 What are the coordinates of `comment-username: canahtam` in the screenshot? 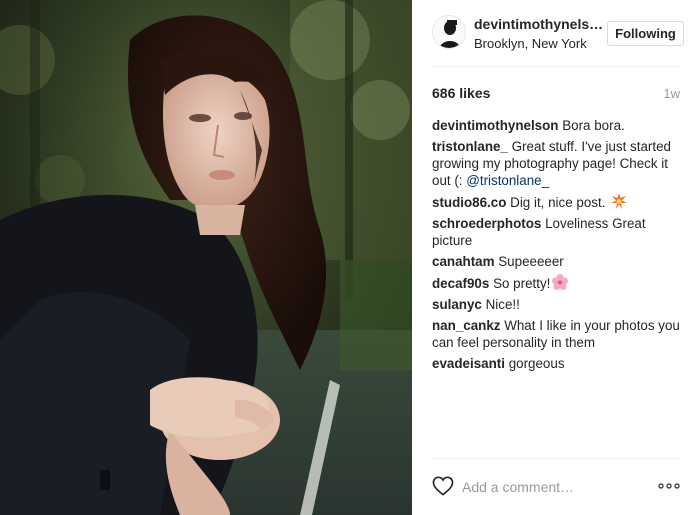 It's located at (463, 261).